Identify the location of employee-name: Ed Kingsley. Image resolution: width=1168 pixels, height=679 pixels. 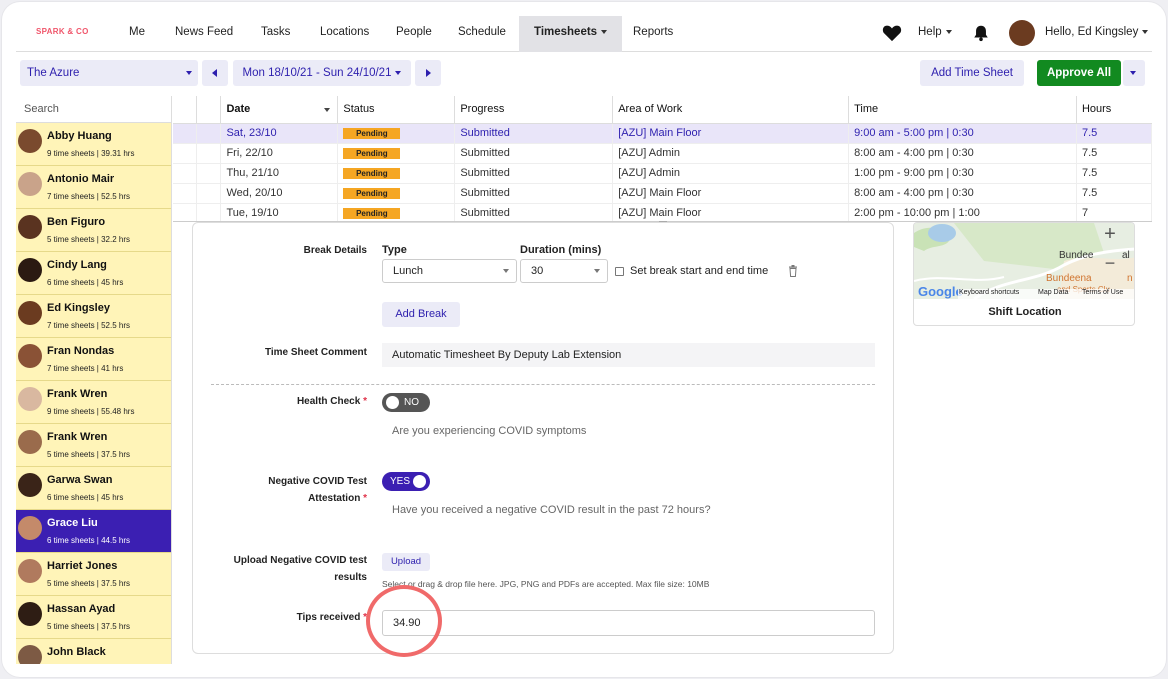
(78, 308).